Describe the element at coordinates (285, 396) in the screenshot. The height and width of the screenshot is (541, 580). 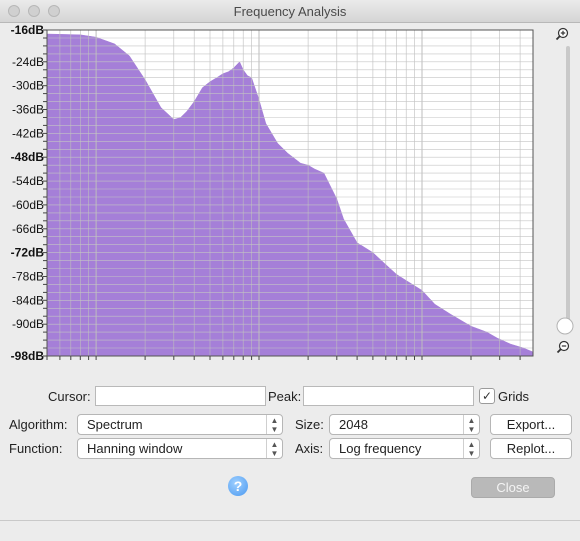
I see `peak-label: Peak:` at that location.